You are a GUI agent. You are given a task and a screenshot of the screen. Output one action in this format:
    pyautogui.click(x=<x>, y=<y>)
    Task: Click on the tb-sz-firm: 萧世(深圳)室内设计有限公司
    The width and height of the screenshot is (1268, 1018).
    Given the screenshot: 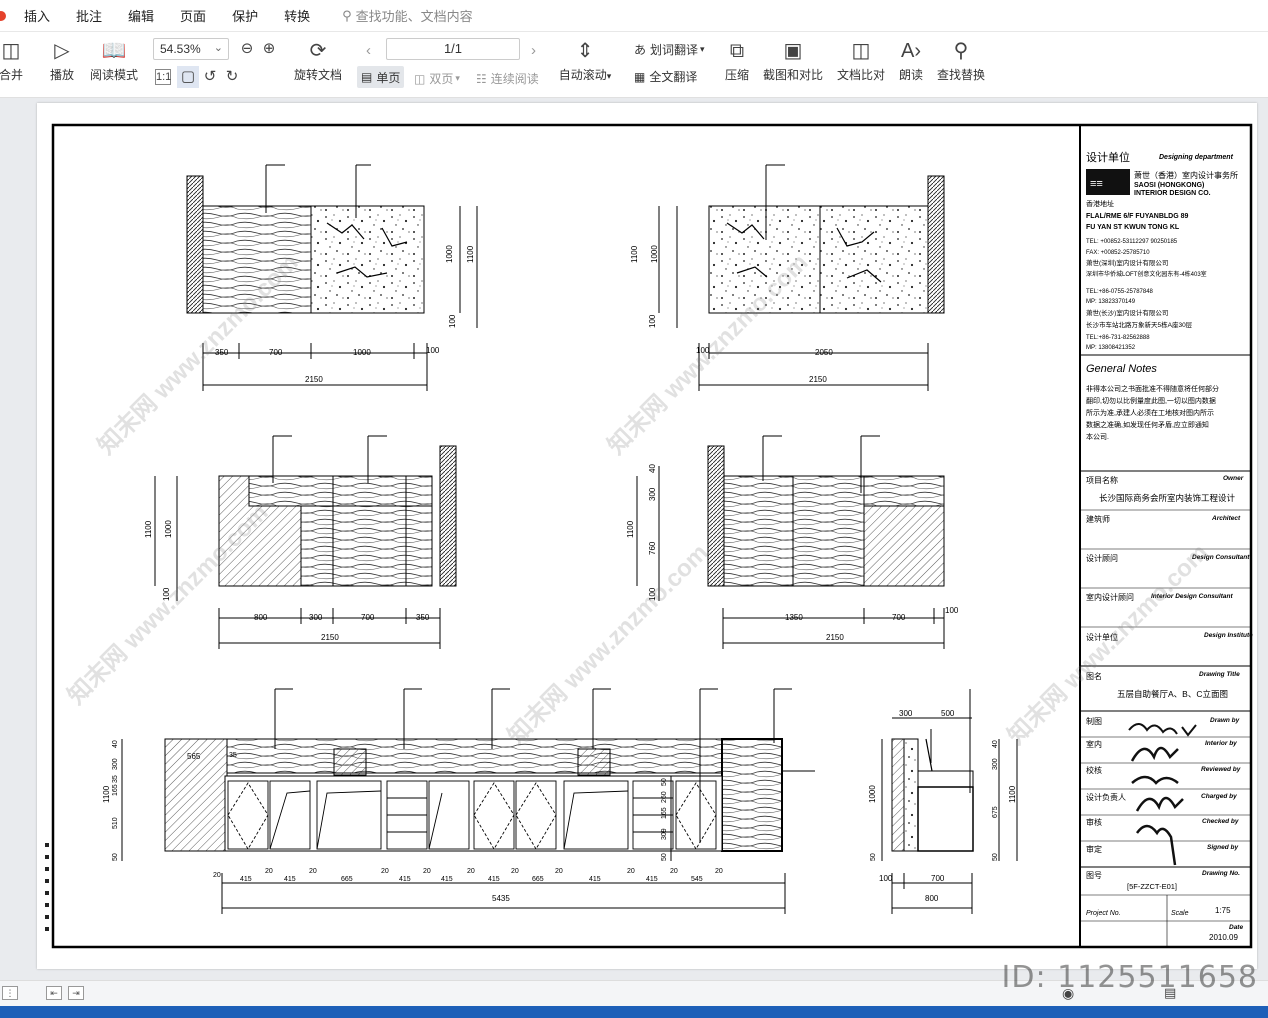 What is the action you would take?
    pyautogui.click(x=1127, y=262)
    